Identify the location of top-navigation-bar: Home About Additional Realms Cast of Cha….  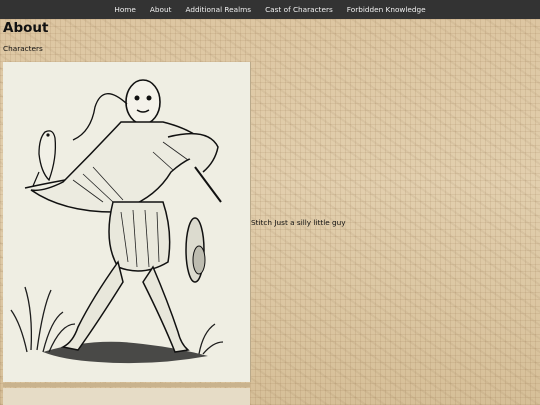
(270, 9).